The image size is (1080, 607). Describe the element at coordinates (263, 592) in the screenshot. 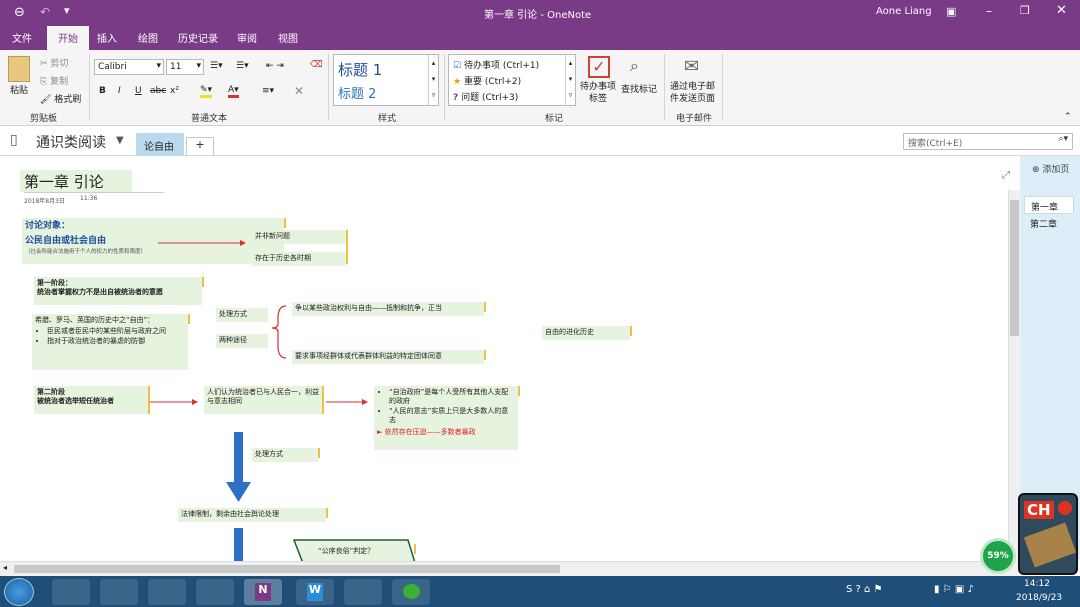

I see `onenote-icon: N` at that location.